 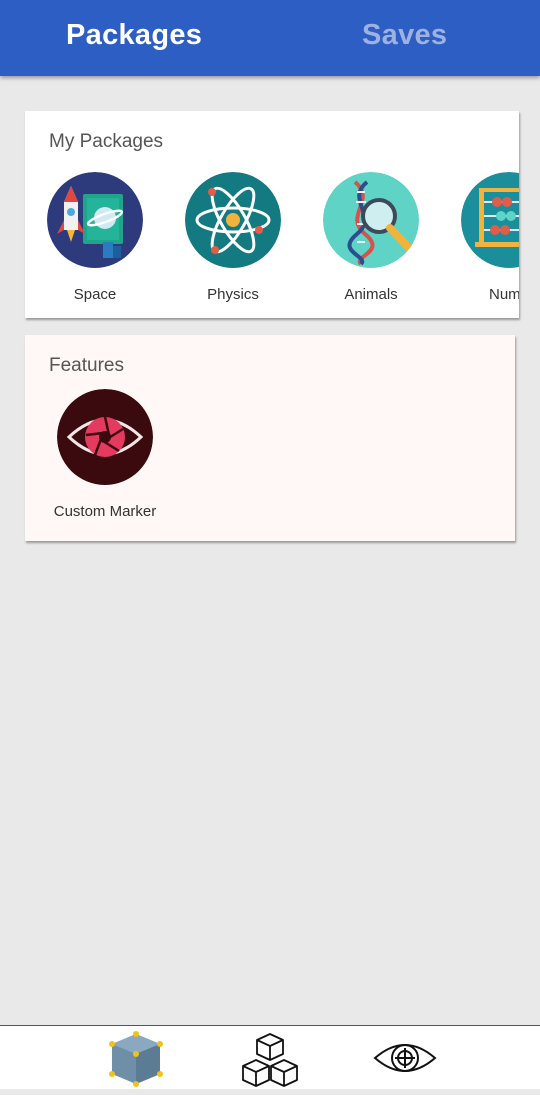 I want to click on package-numbers: Numb, so click(x=486, y=237).